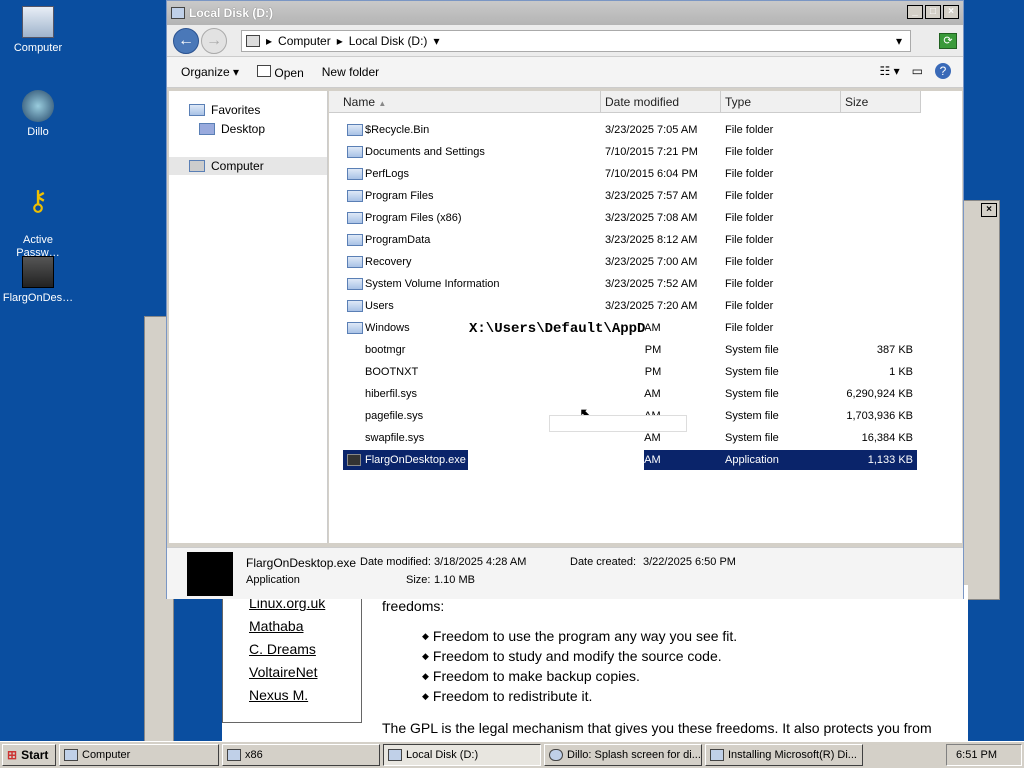  Describe the element at coordinates (207, 129) in the screenshot. I see `desktop-icon` at that location.